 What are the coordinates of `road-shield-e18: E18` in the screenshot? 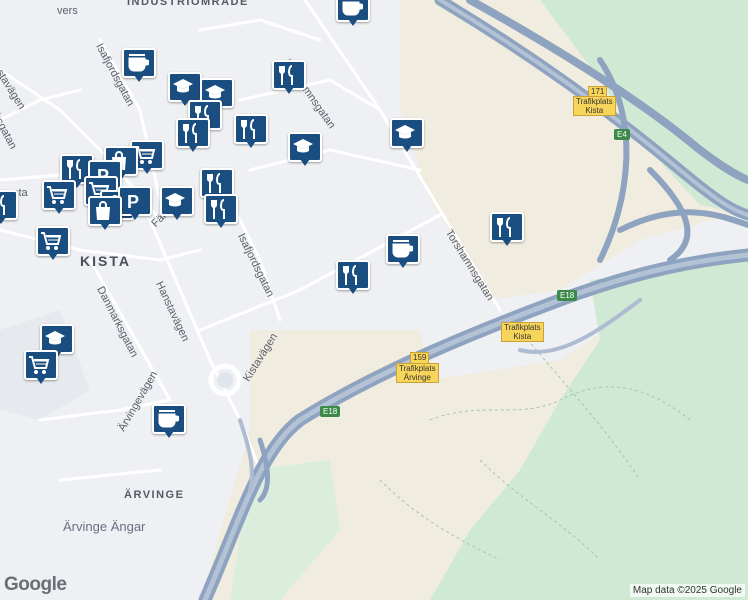 It's located at (567, 295).